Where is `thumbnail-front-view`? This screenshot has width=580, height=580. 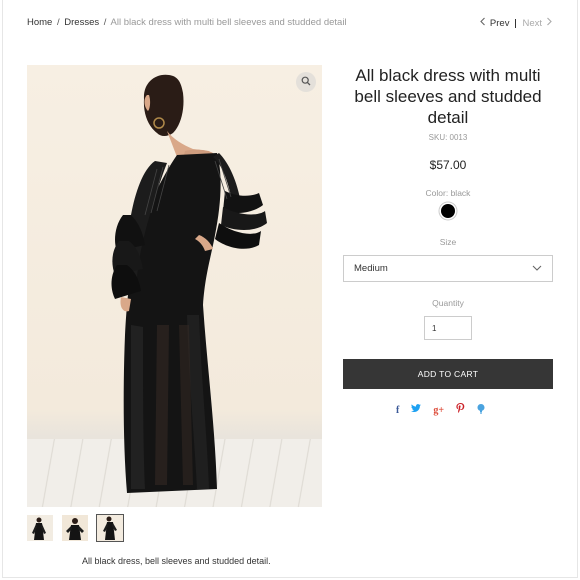 thumbnail-front-view is located at coordinates (40, 528).